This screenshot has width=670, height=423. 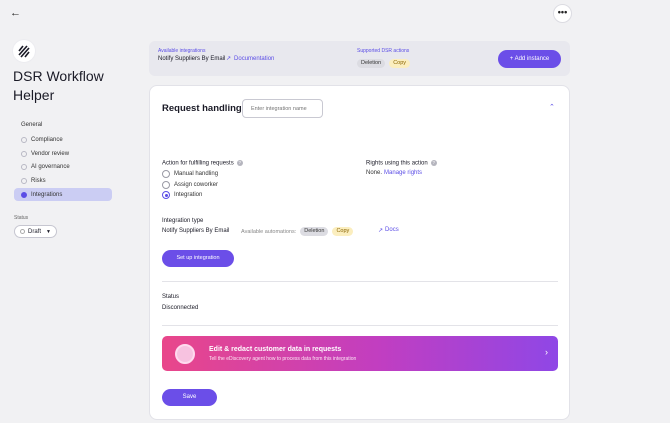 What do you see at coordinates (192, 59) in the screenshot?
I see `integration-name: Notify Suppliers By Email` at bounding box center [192, 59].